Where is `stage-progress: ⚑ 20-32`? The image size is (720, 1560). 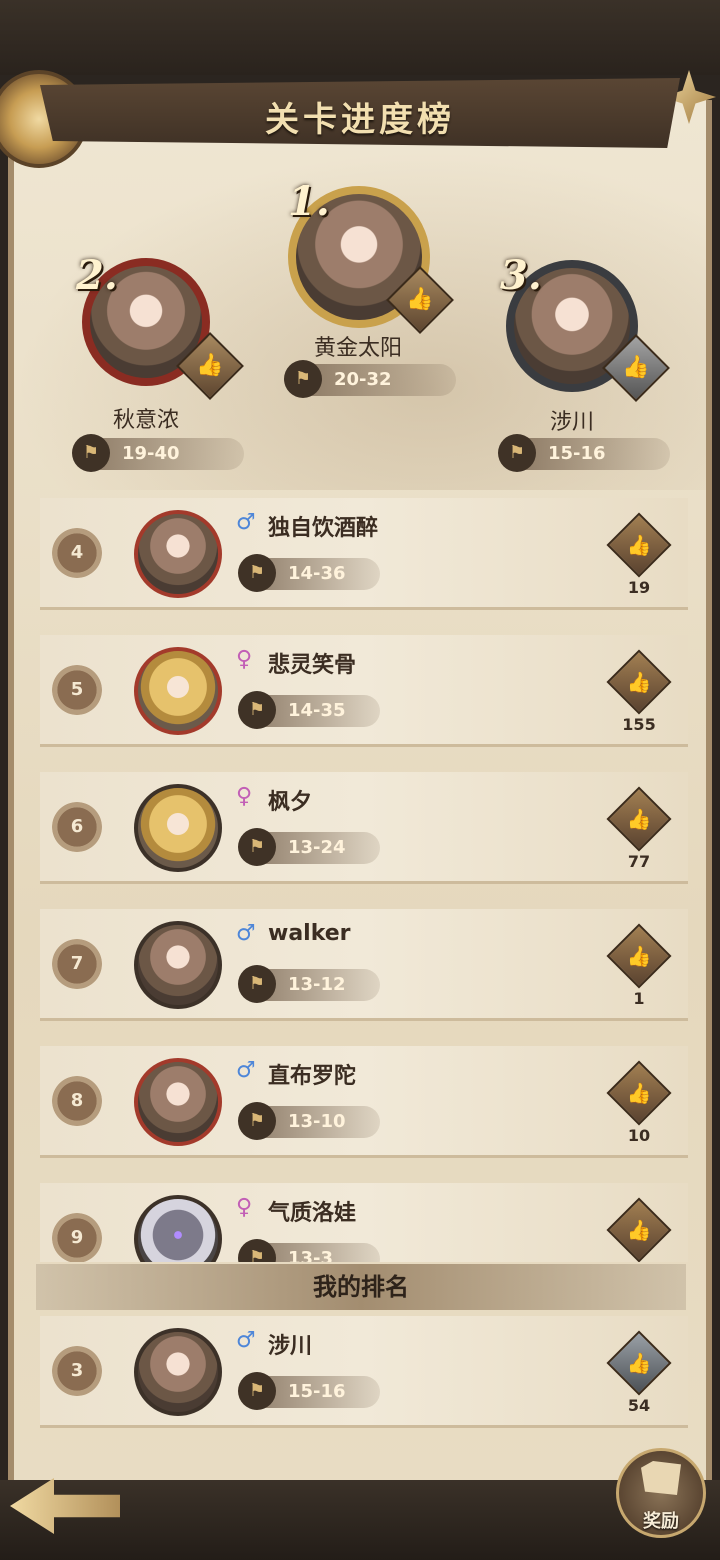 stage-progress: ⚑ 20-32 is located at coordinates (370, 379).